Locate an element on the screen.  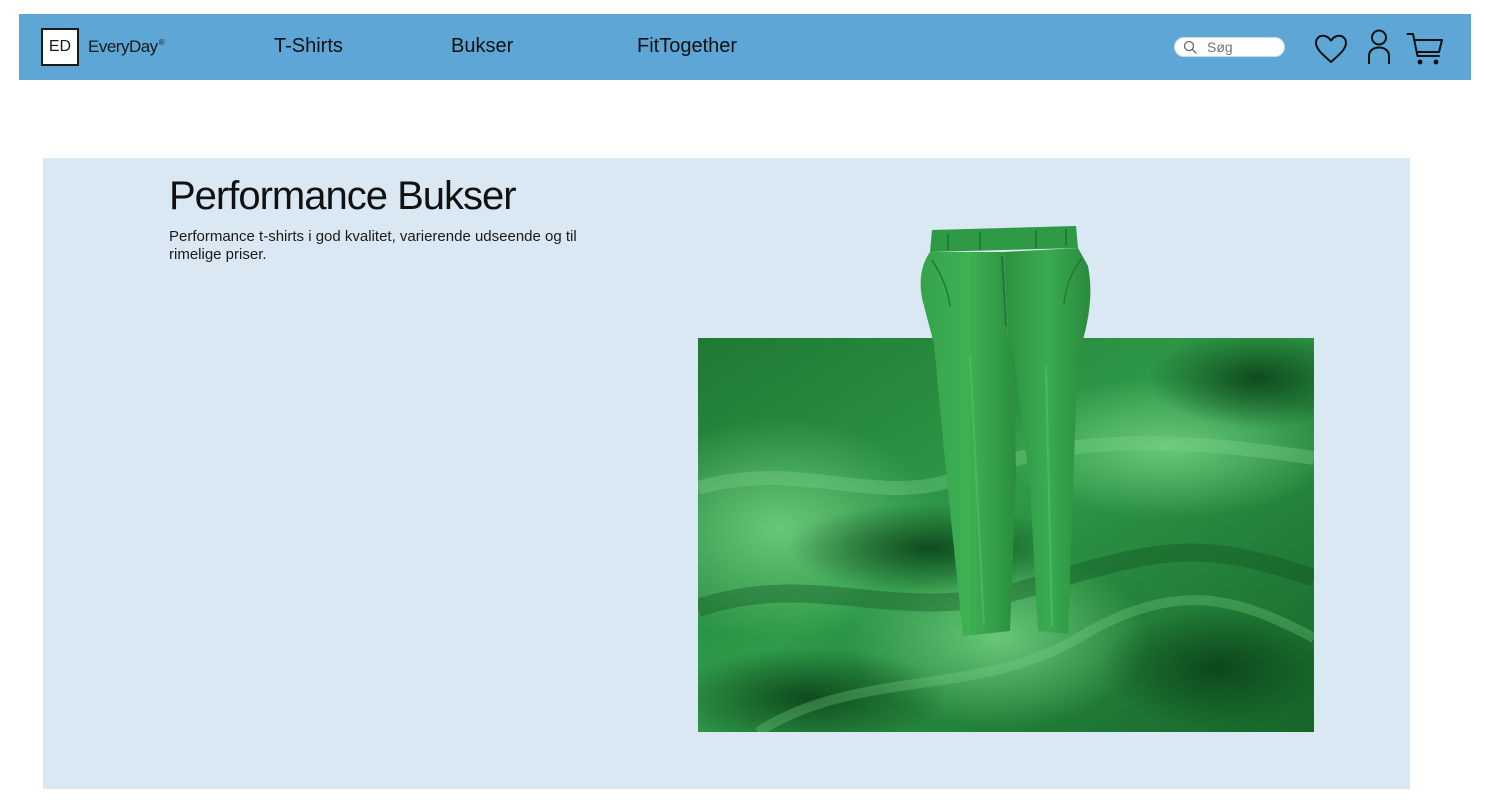
nav-link-bukser: Bukser is located at coordinates (482, 46).